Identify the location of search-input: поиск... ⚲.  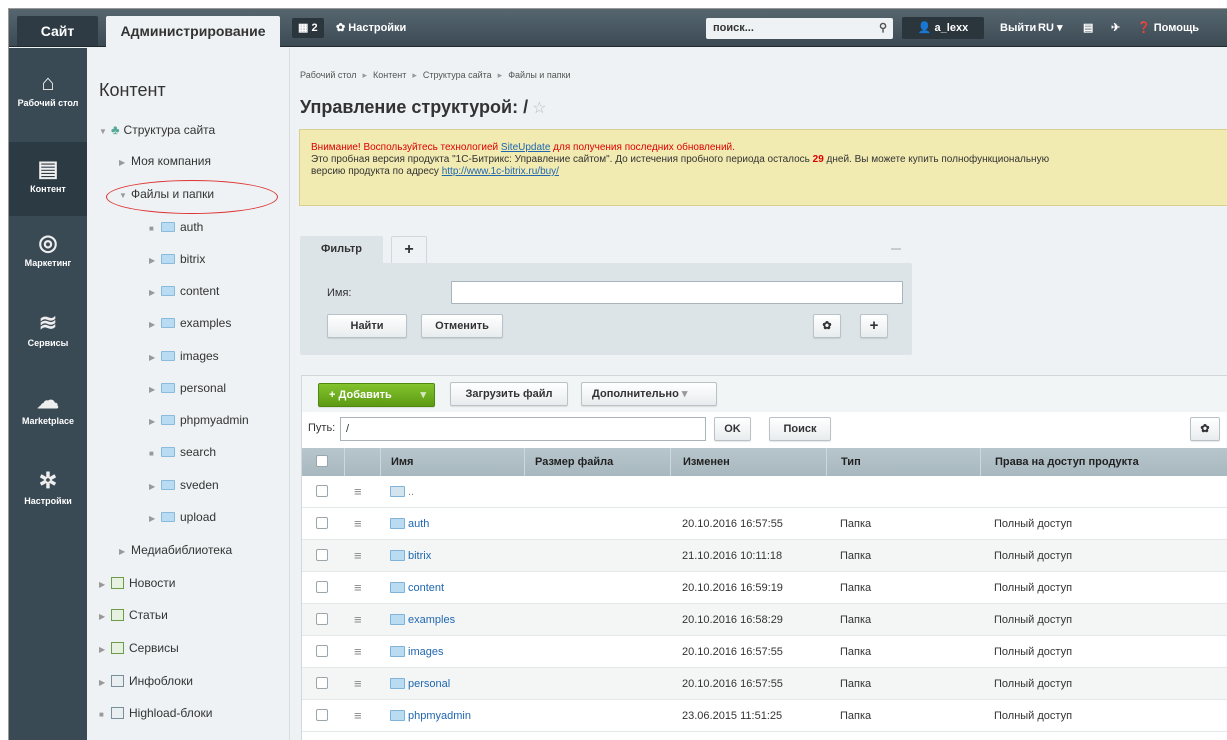
(799, 28).